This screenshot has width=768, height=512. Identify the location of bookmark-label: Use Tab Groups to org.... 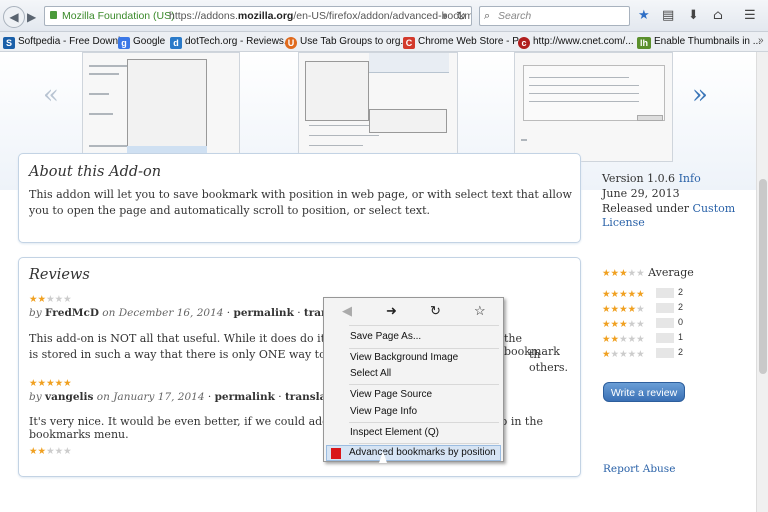
(354, 41).